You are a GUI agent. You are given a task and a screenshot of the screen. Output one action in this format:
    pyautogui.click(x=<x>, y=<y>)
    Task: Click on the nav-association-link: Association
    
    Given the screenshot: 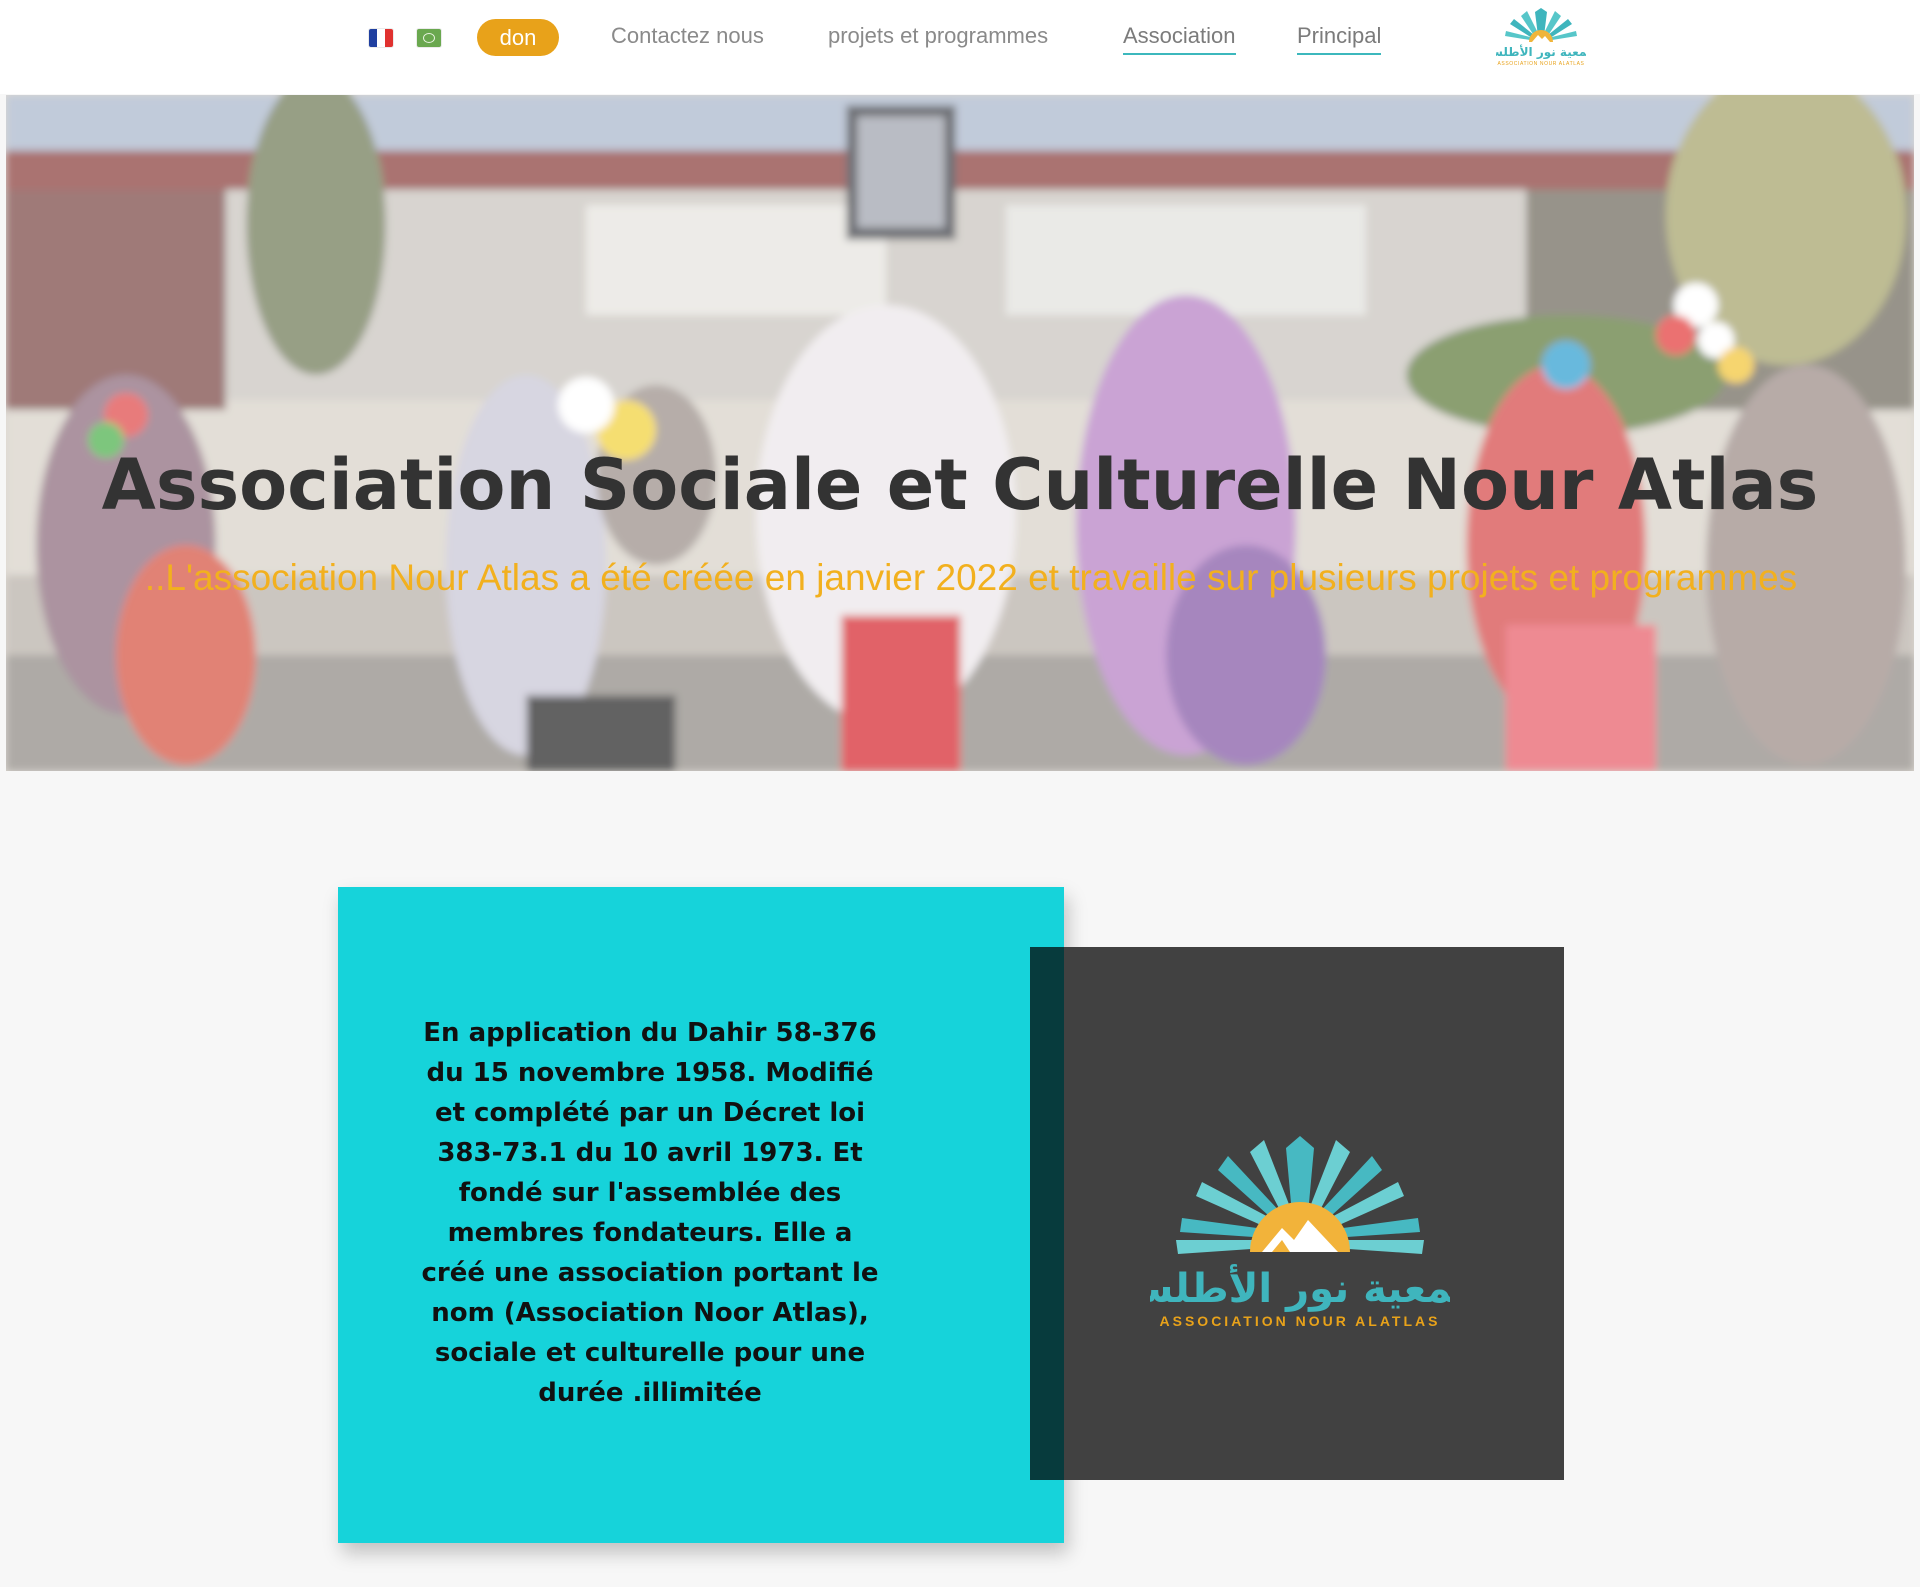 What is the action you would take?
    pyautogui.click(x=1179, y=37)
    